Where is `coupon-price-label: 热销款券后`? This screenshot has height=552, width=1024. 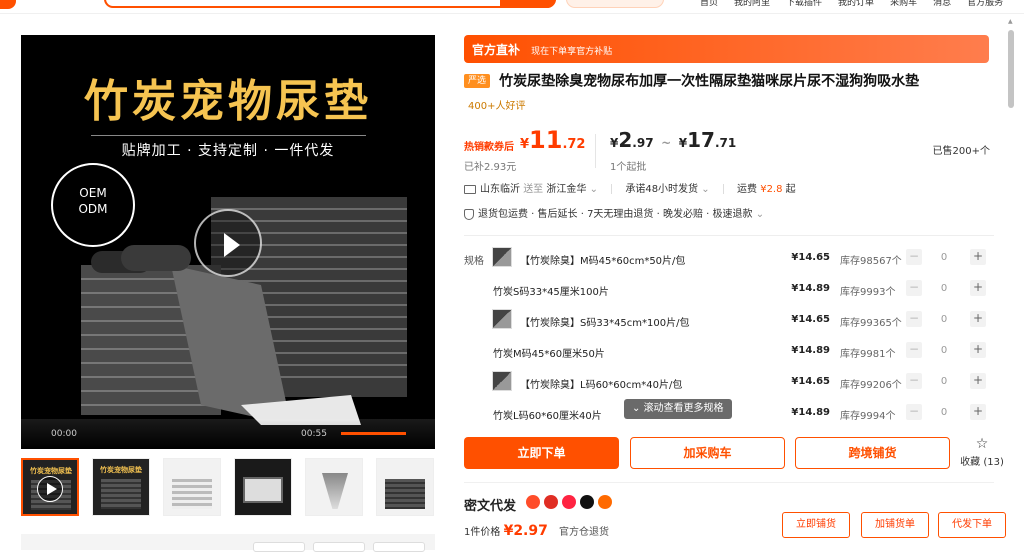
coupon-price-label: 热销款券后 is located at coordinates (489, 147).